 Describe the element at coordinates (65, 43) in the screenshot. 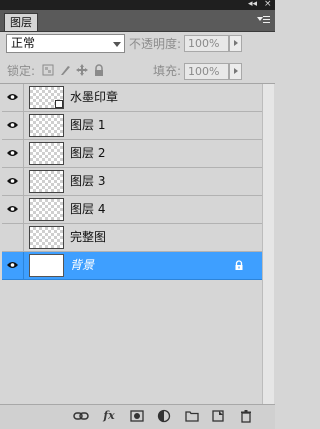

I see `blend-mode-select: 正常` at that location.